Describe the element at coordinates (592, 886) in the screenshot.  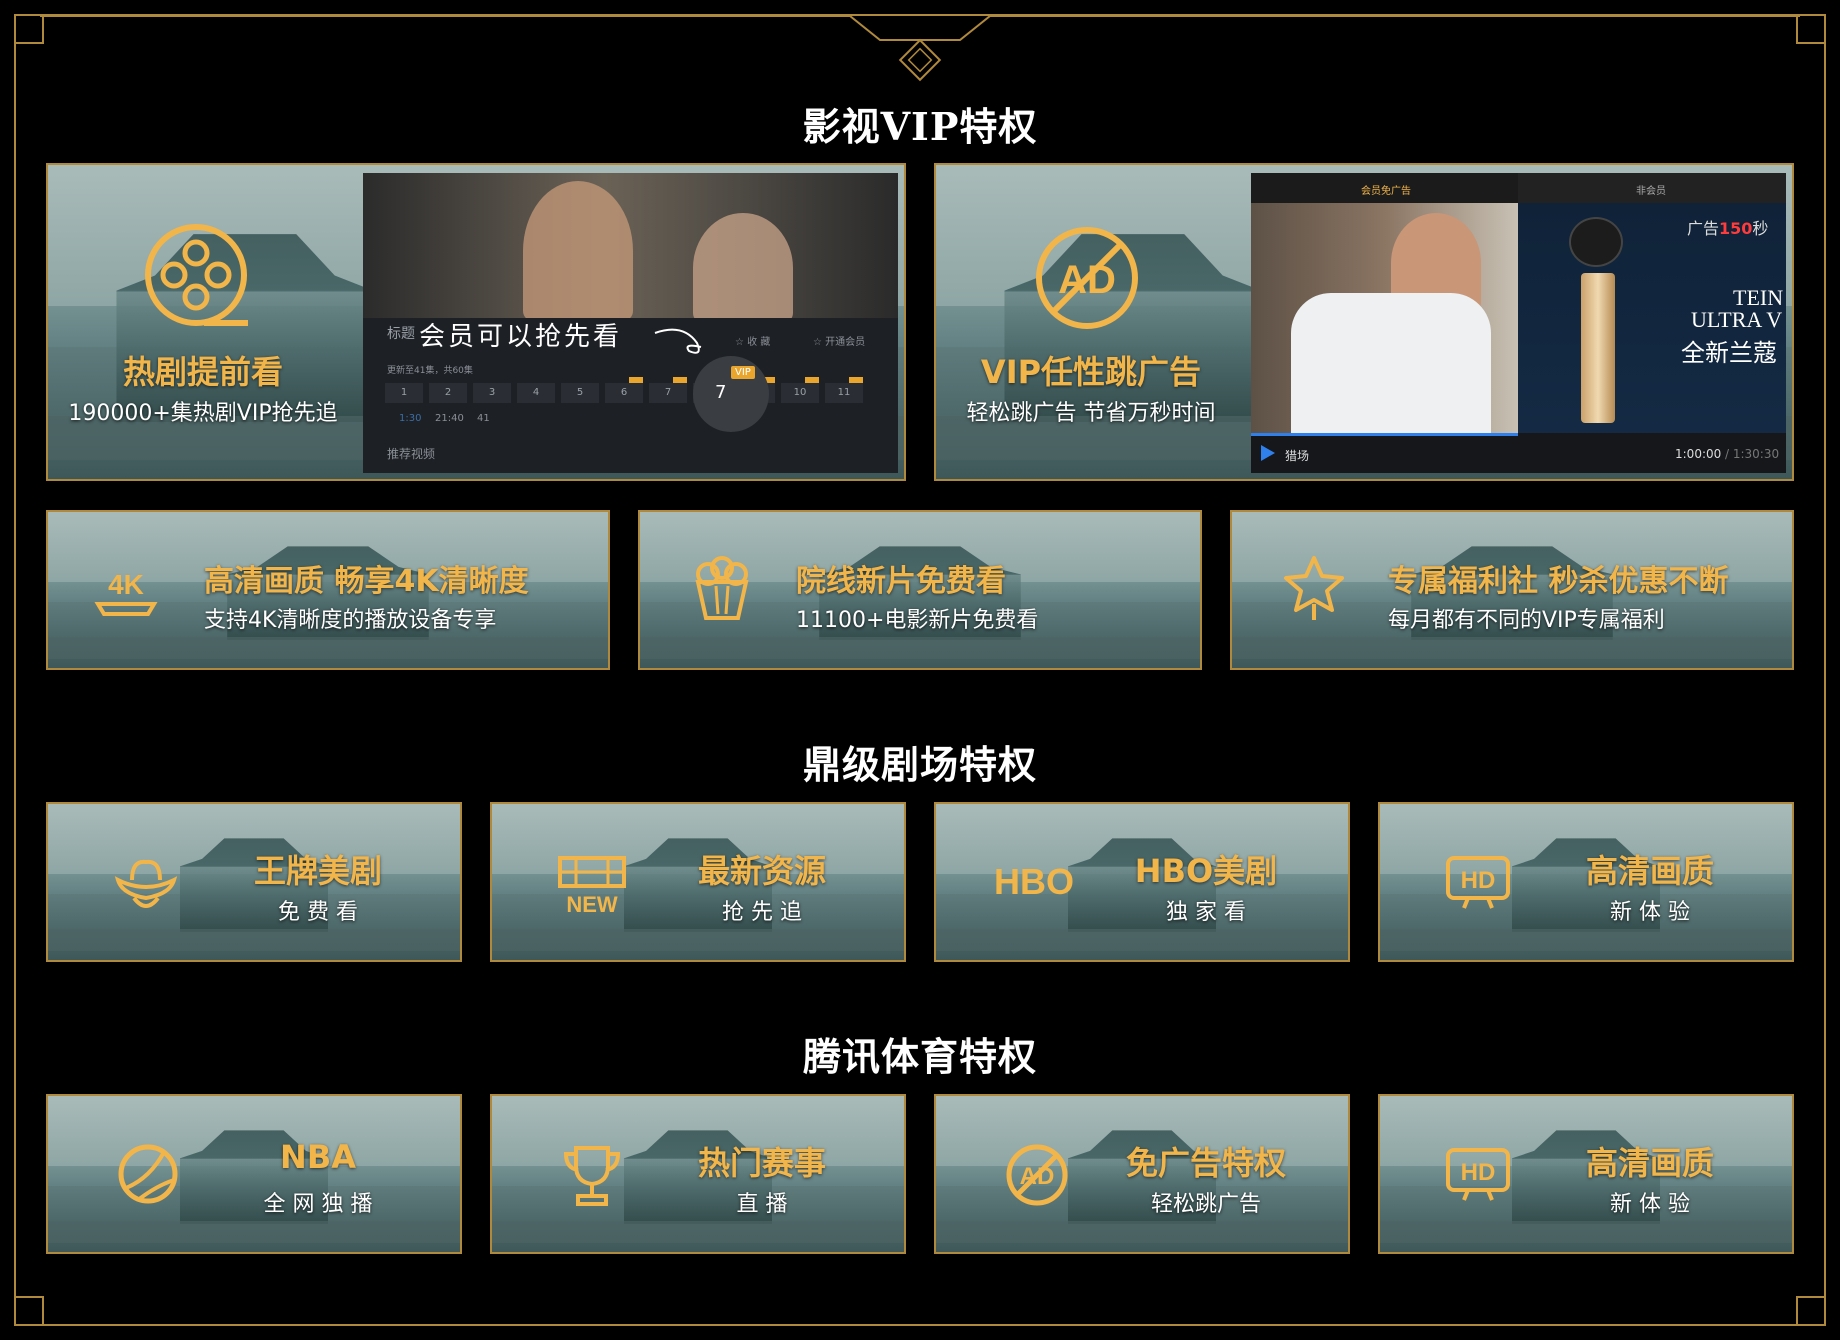
I see `new-icon: NEW` at that location.